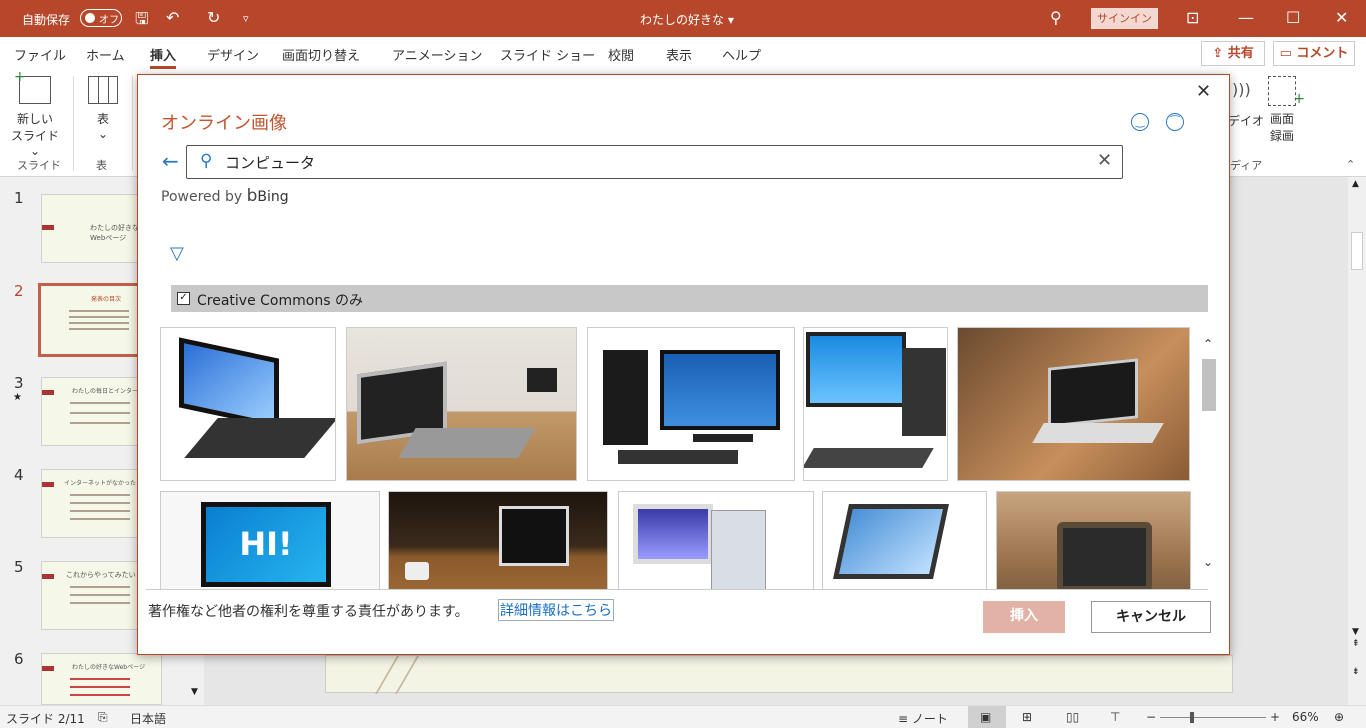 The width and height of the screenshot is (1366, 728). I want to click on screen-record-button: + 画面 録画, so click(1283, 110).